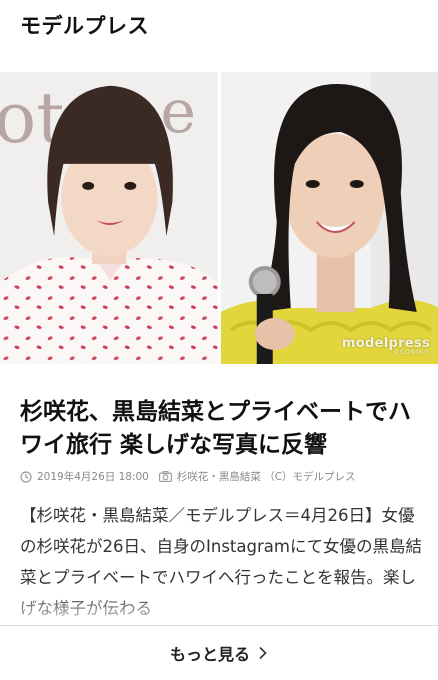  Describe the element at coordinates (93, 477) in the screenshot. I see `article-date: 2019年4月26日 18:00` at that location.